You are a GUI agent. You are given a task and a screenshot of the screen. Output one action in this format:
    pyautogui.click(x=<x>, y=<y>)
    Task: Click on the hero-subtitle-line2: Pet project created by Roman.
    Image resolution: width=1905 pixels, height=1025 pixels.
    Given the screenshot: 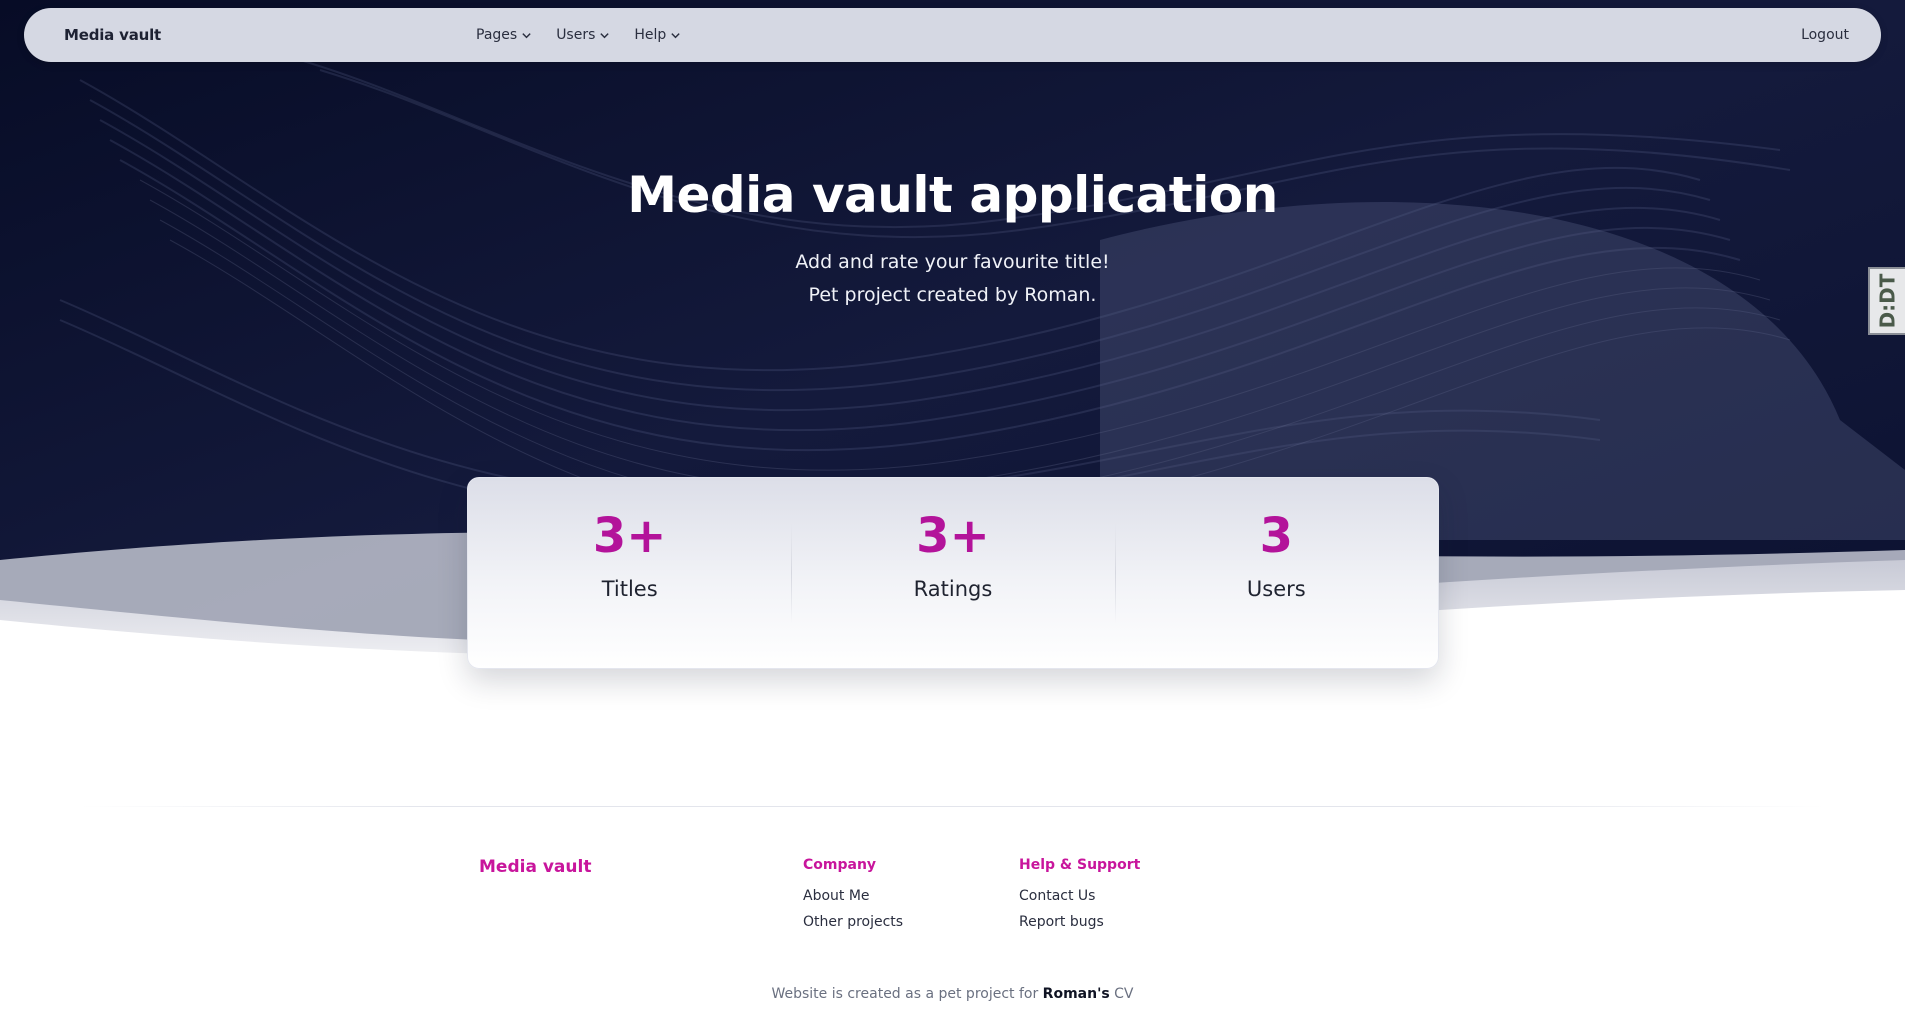 What is the action you would take?
    pyautogui.click(x=952, y=295)
    